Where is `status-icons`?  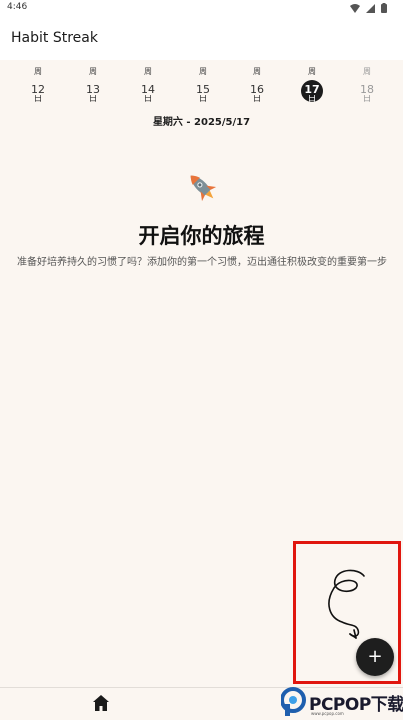
status-icons is located at coordinates (368, 8).